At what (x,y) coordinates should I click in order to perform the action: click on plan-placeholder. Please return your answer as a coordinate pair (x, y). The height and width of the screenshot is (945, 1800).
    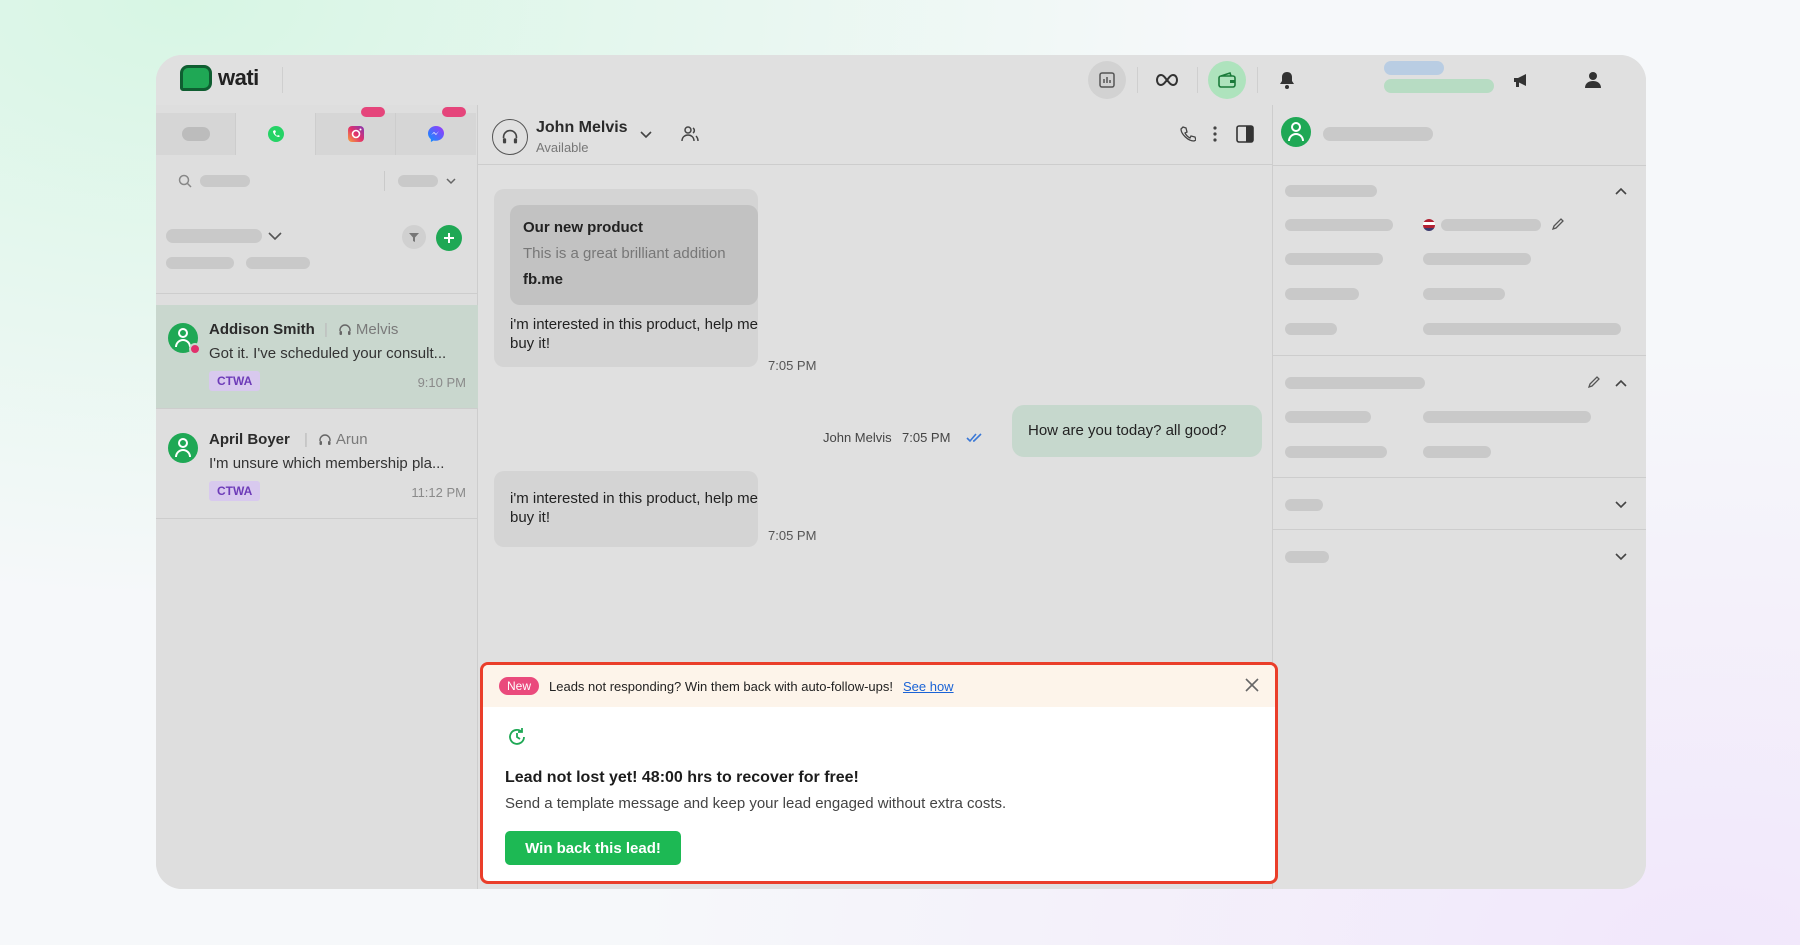
    Looking at the image, I should click on (1414, 68).